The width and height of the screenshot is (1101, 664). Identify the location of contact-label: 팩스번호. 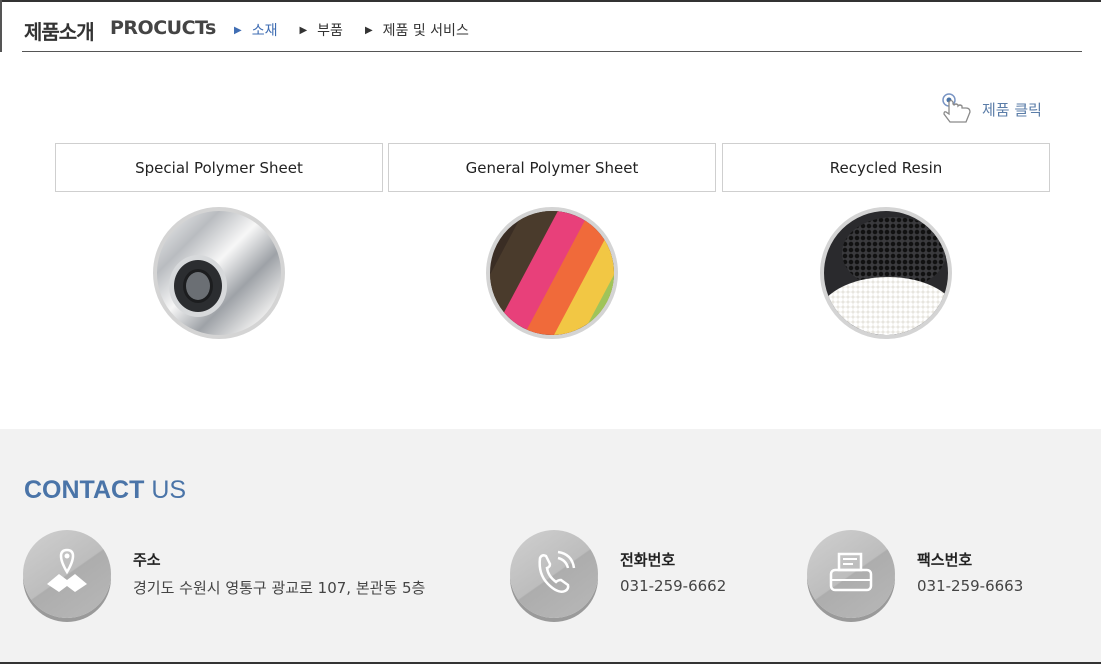
(945, 560).